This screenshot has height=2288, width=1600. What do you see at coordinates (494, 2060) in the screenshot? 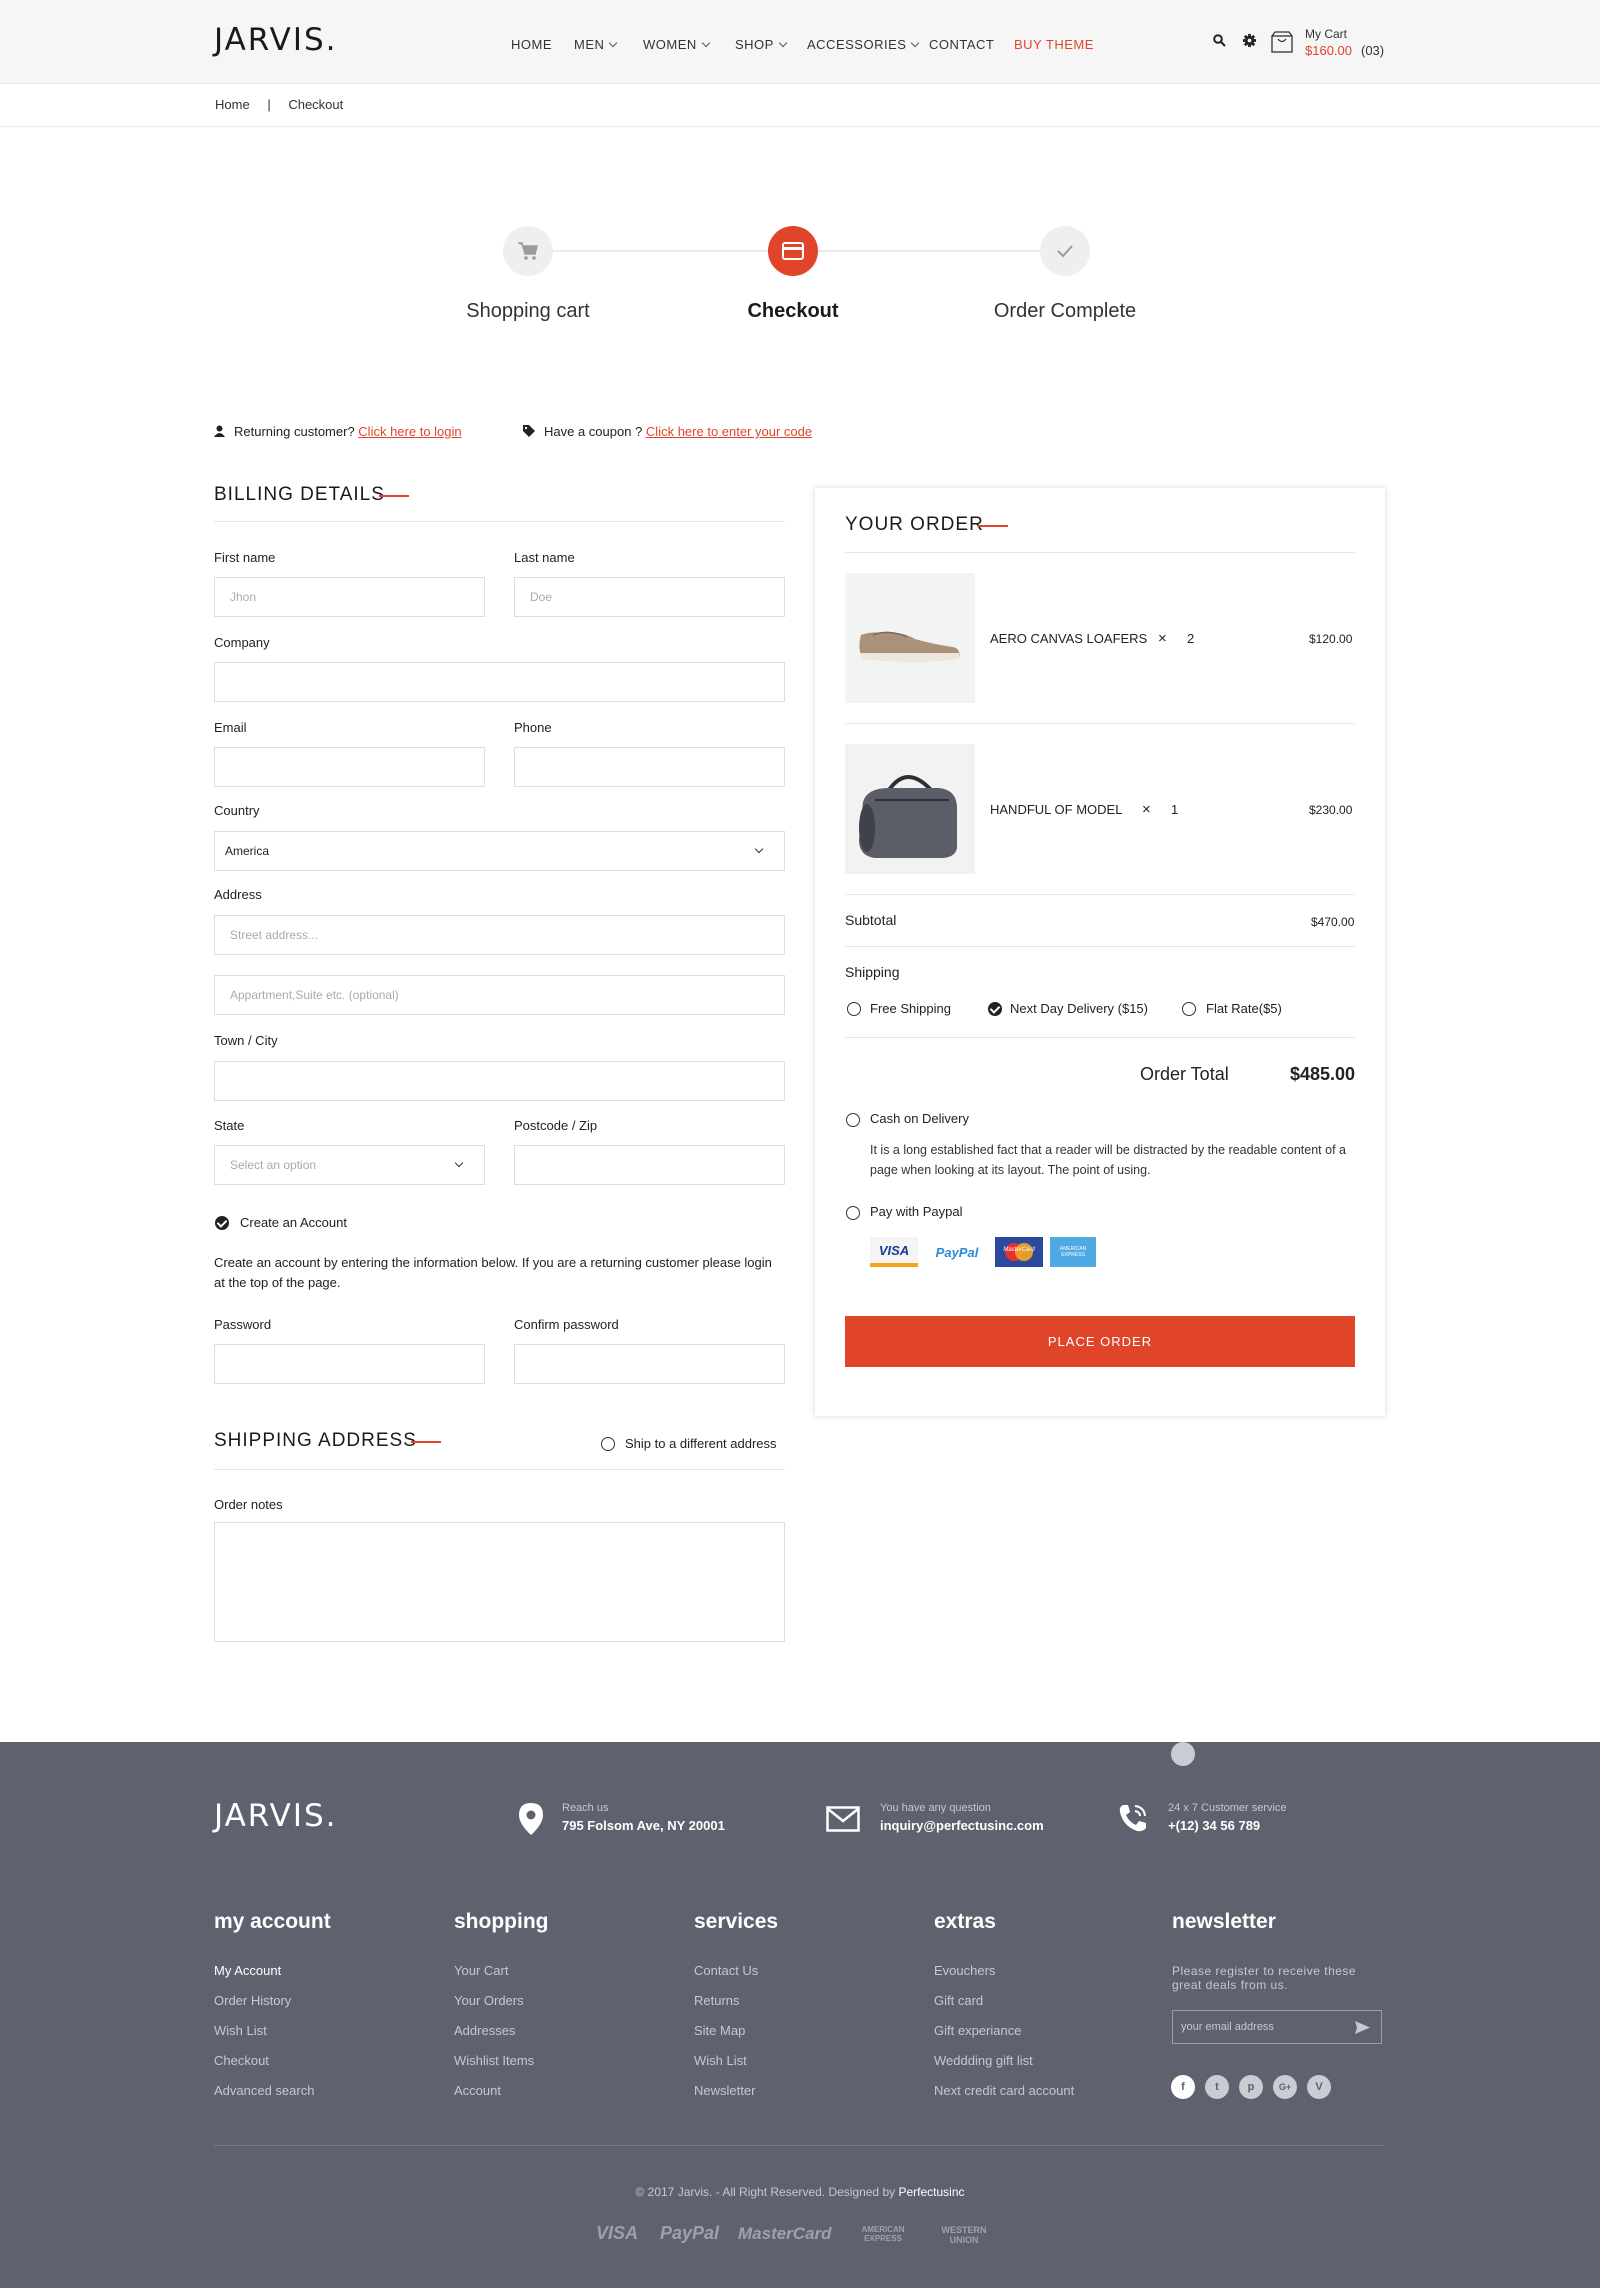
I see `footer-link: Wishlist Items` at bounding box center [494, 2060].